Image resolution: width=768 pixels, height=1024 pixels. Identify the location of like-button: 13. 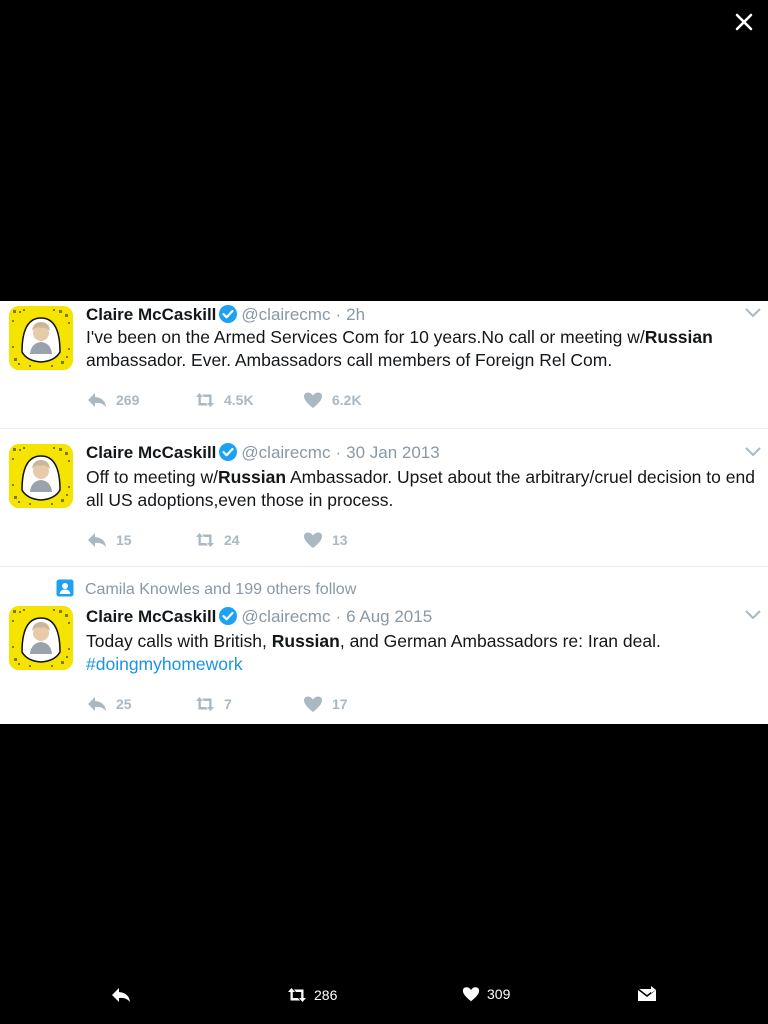
(325, 541).